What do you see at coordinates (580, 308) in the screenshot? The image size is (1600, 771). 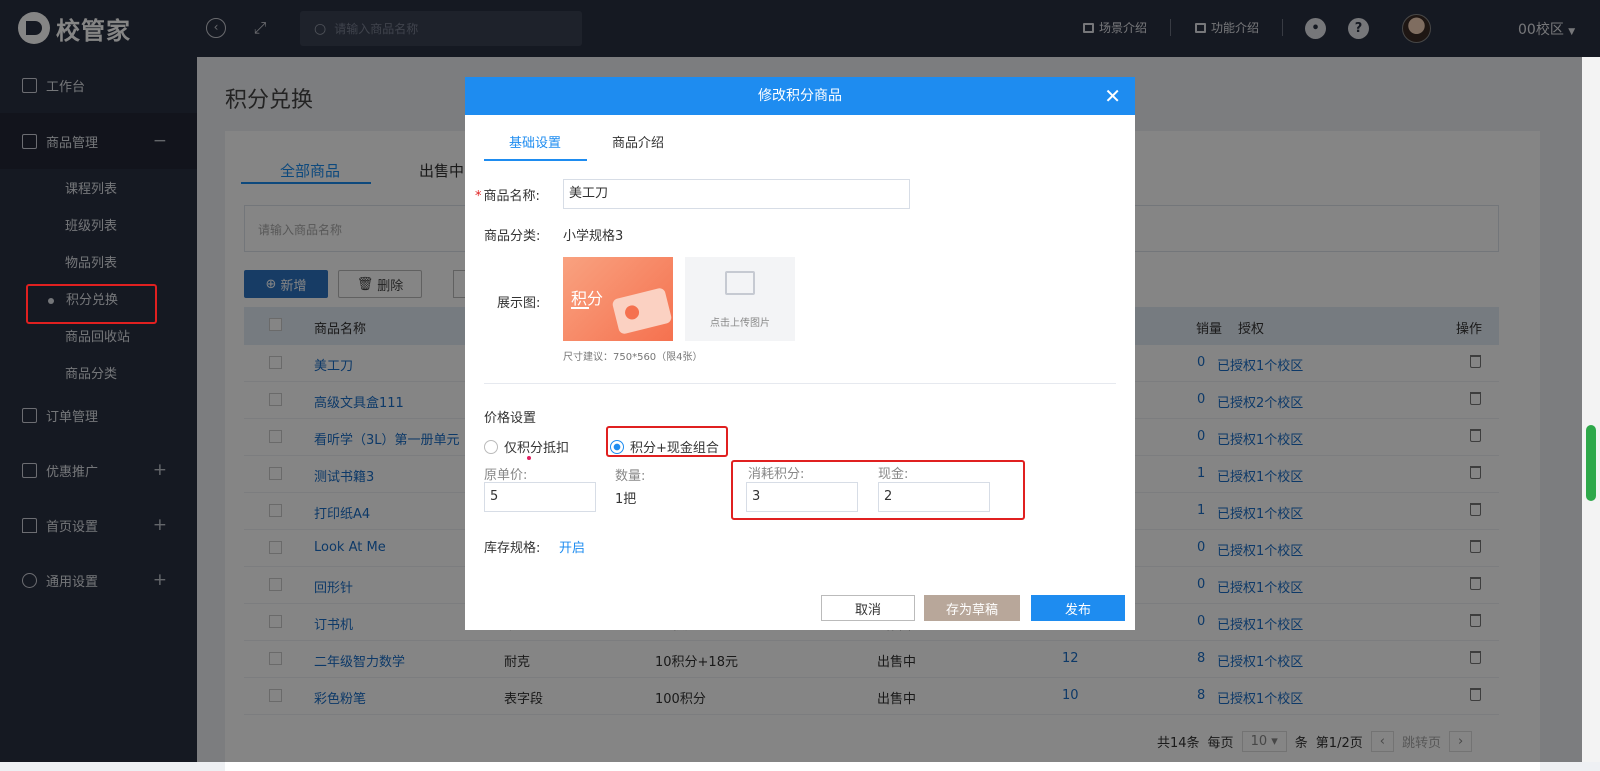 I see `thumbnail-line` at bounding box center [580, 308].